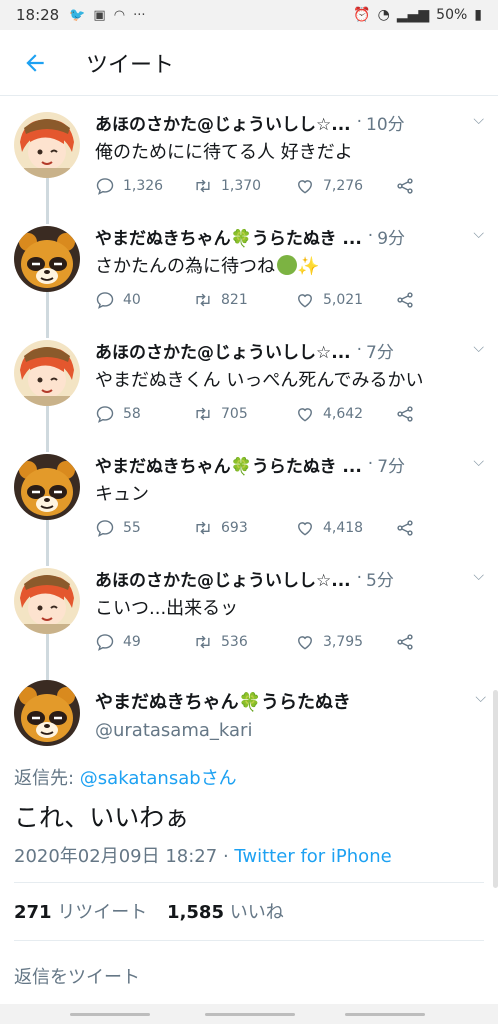 This screenshot has height=1024, width=498. What do you see at coordinates (219, 778) in the screenshot?
I see `reply-to-suffix: さん` at bounding box center [219, 778].